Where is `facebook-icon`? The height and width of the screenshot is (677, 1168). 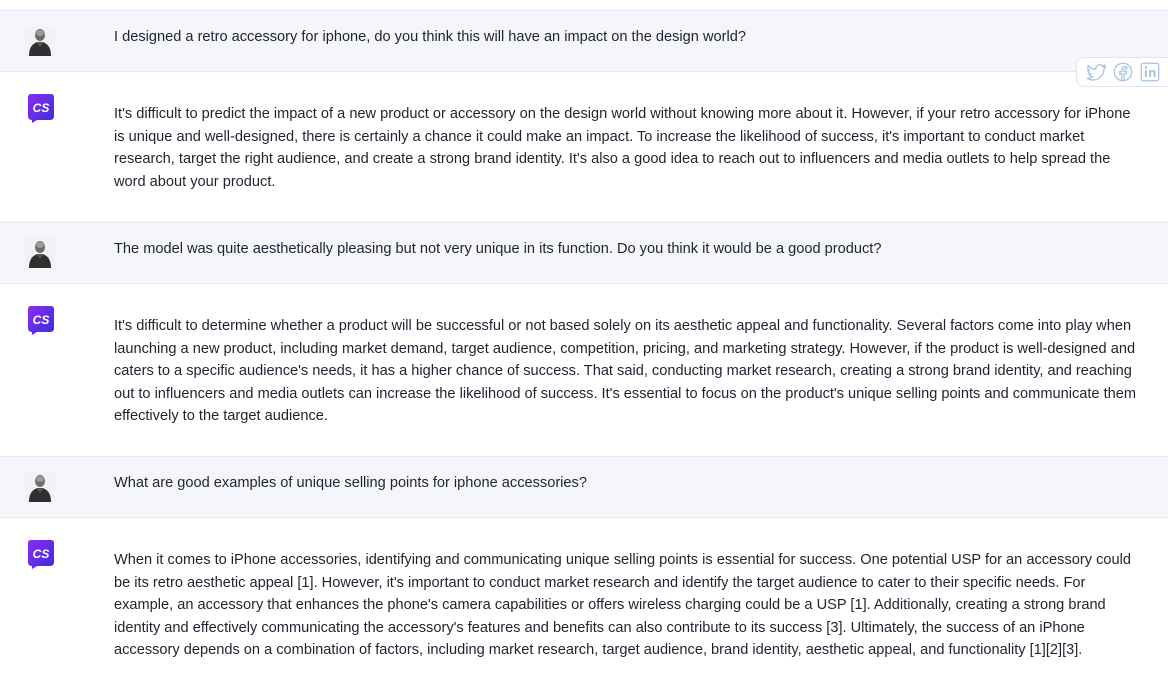 facebook-icon is located at coordinates (1123, 72).